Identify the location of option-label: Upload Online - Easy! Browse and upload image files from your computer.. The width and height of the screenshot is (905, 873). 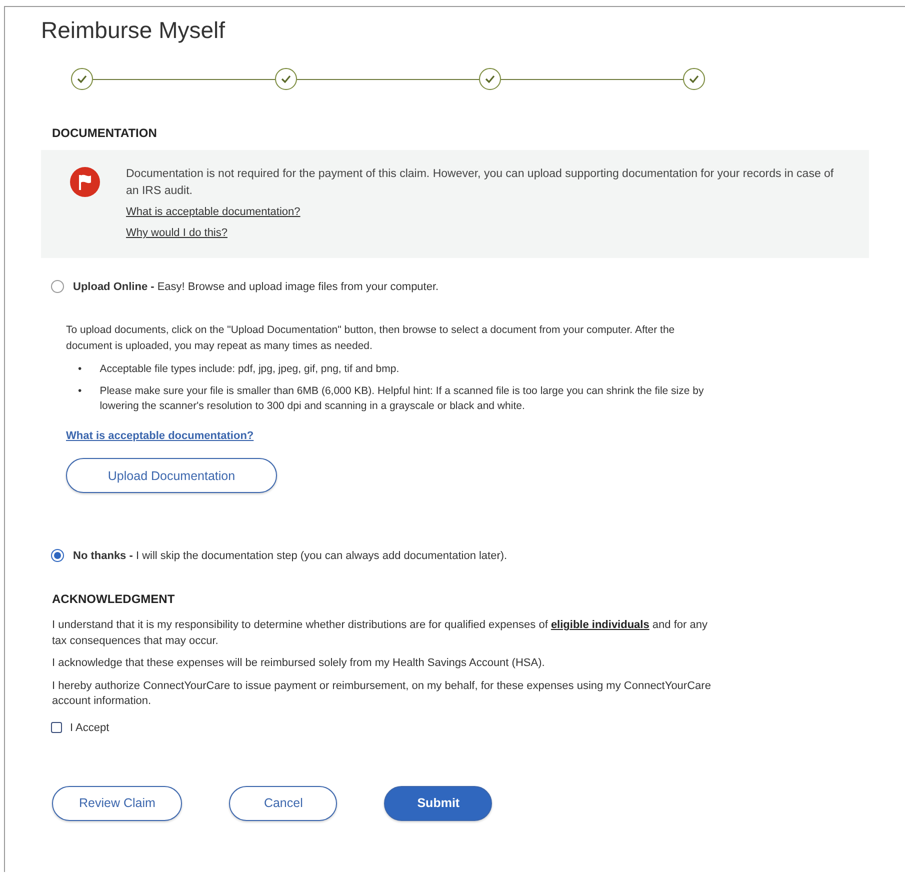
(256, 286).